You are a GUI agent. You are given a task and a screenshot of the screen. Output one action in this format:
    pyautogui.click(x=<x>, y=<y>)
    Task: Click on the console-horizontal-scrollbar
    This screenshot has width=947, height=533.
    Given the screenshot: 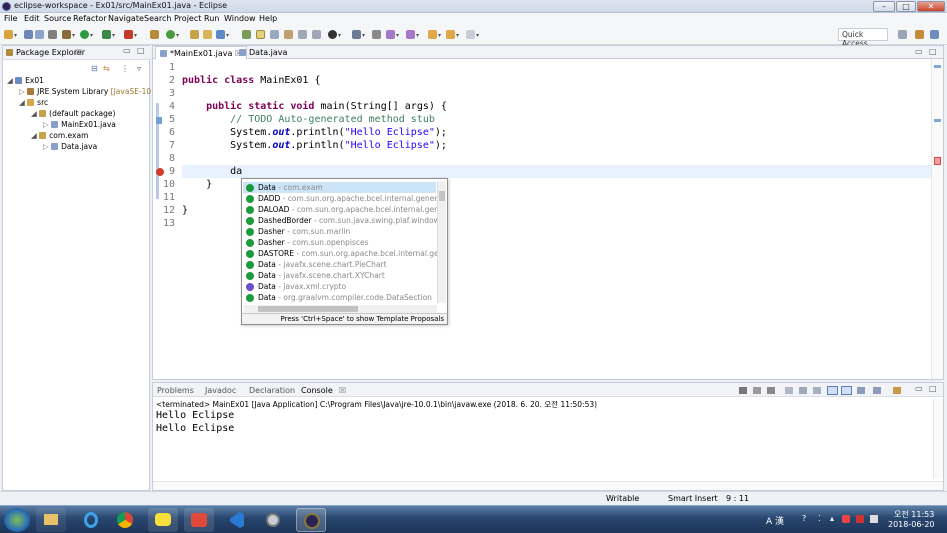 What is the action you would take?
    pyautogui.click(x=548, y=485)
    